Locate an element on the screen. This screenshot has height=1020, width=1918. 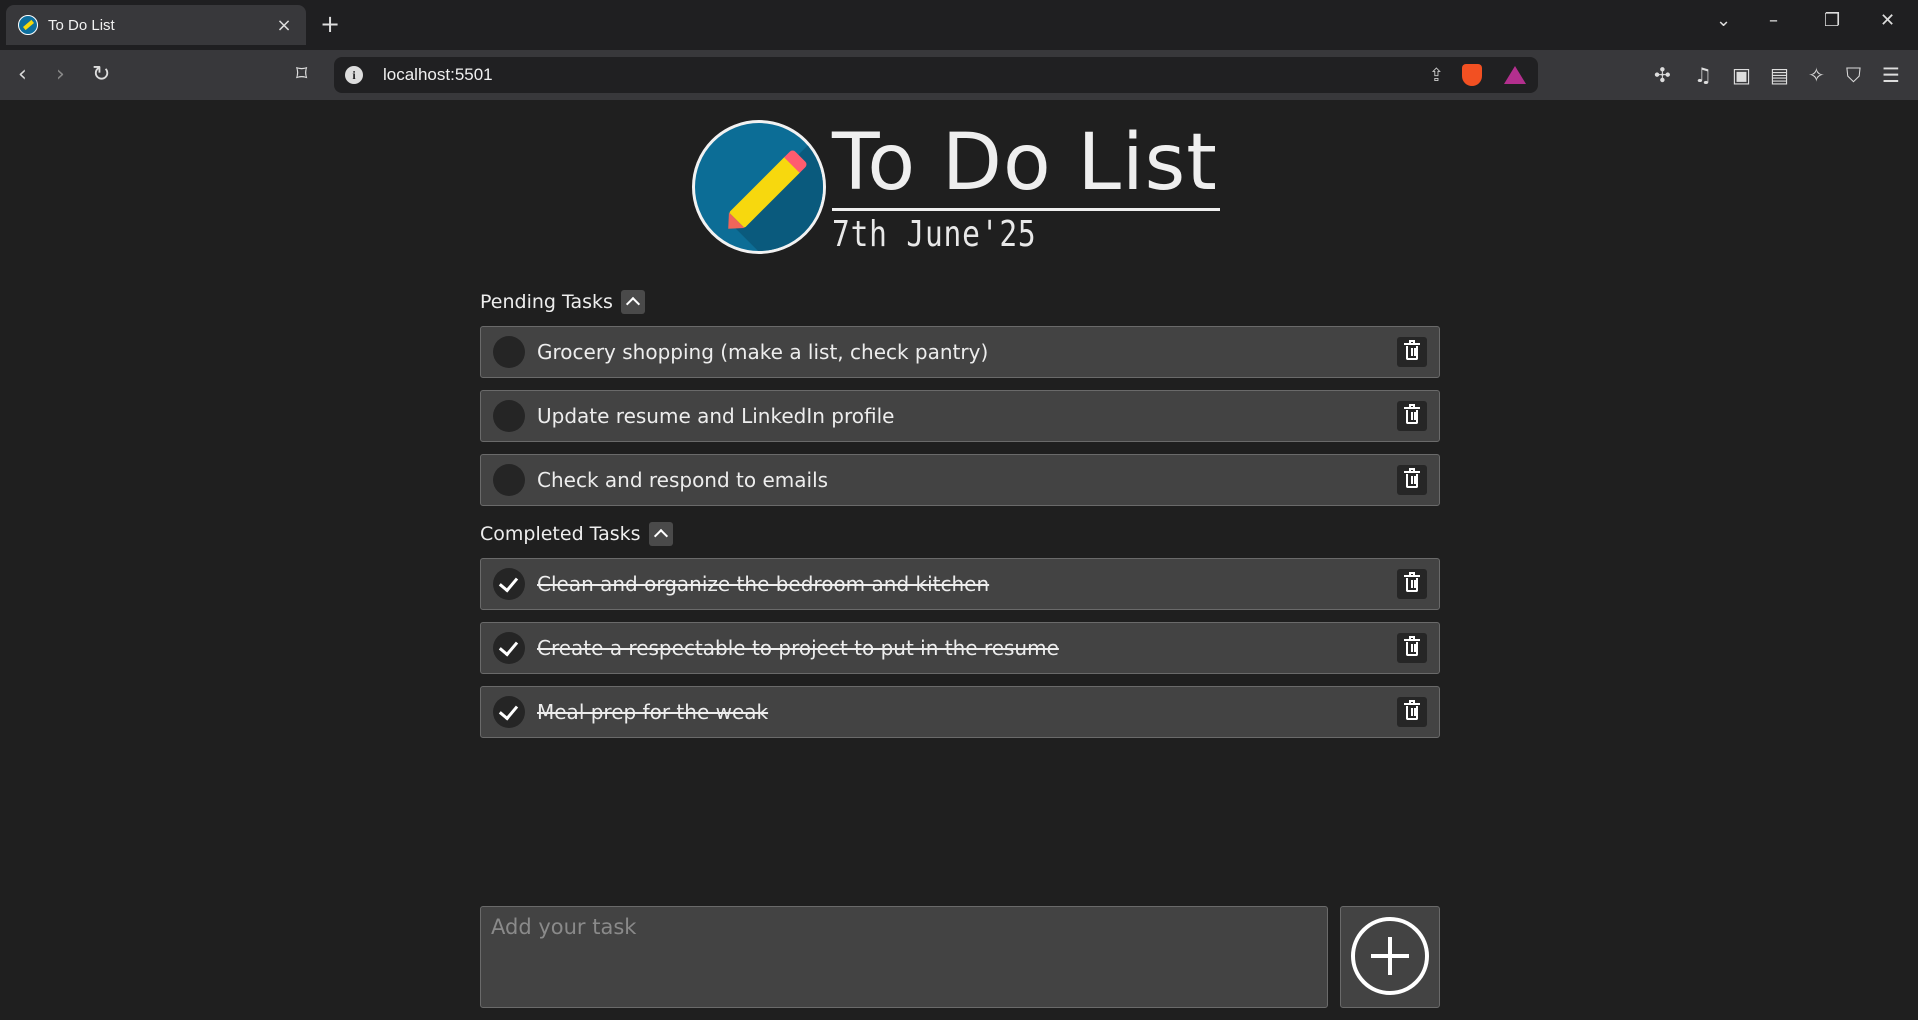
address-bar: i localhost:5501 ⇪ is located at coordinates (936, 75).